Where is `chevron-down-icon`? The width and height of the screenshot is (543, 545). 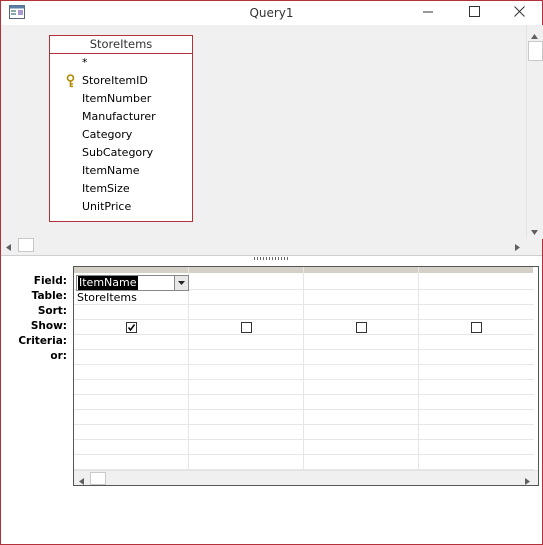 chevron-down-icon is located at coordinates (181, 286).